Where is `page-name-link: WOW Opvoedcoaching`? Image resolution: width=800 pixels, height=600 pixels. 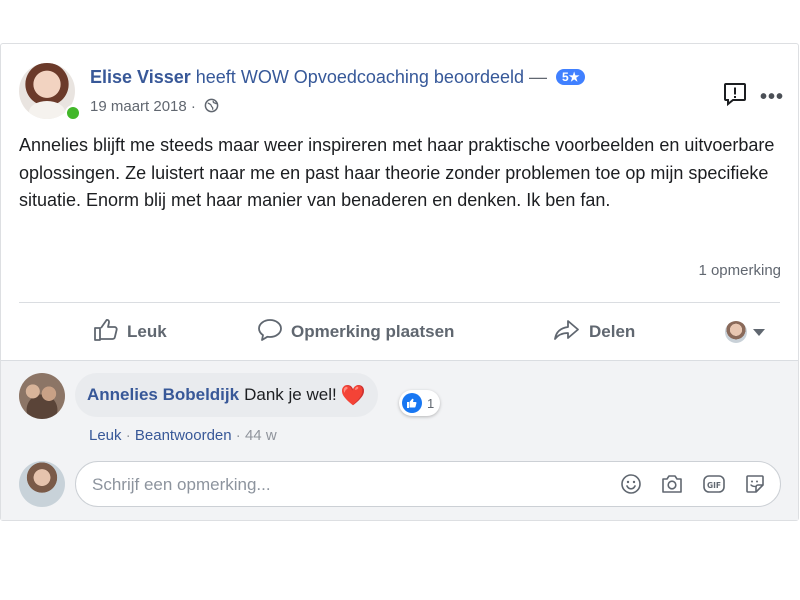 page-name-link: WOW Opvoedcoaching is located at coordinates (335, 77).